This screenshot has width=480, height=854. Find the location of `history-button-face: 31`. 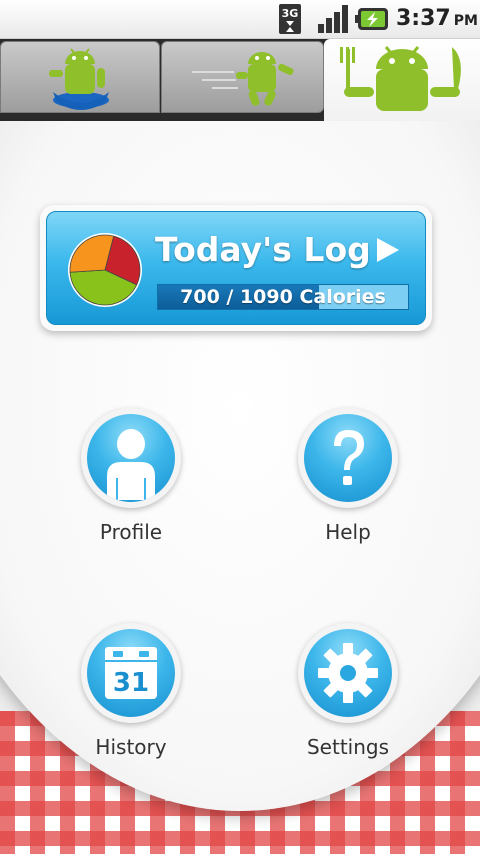

history-button-face: 31 is located at coordinates (131, 673).